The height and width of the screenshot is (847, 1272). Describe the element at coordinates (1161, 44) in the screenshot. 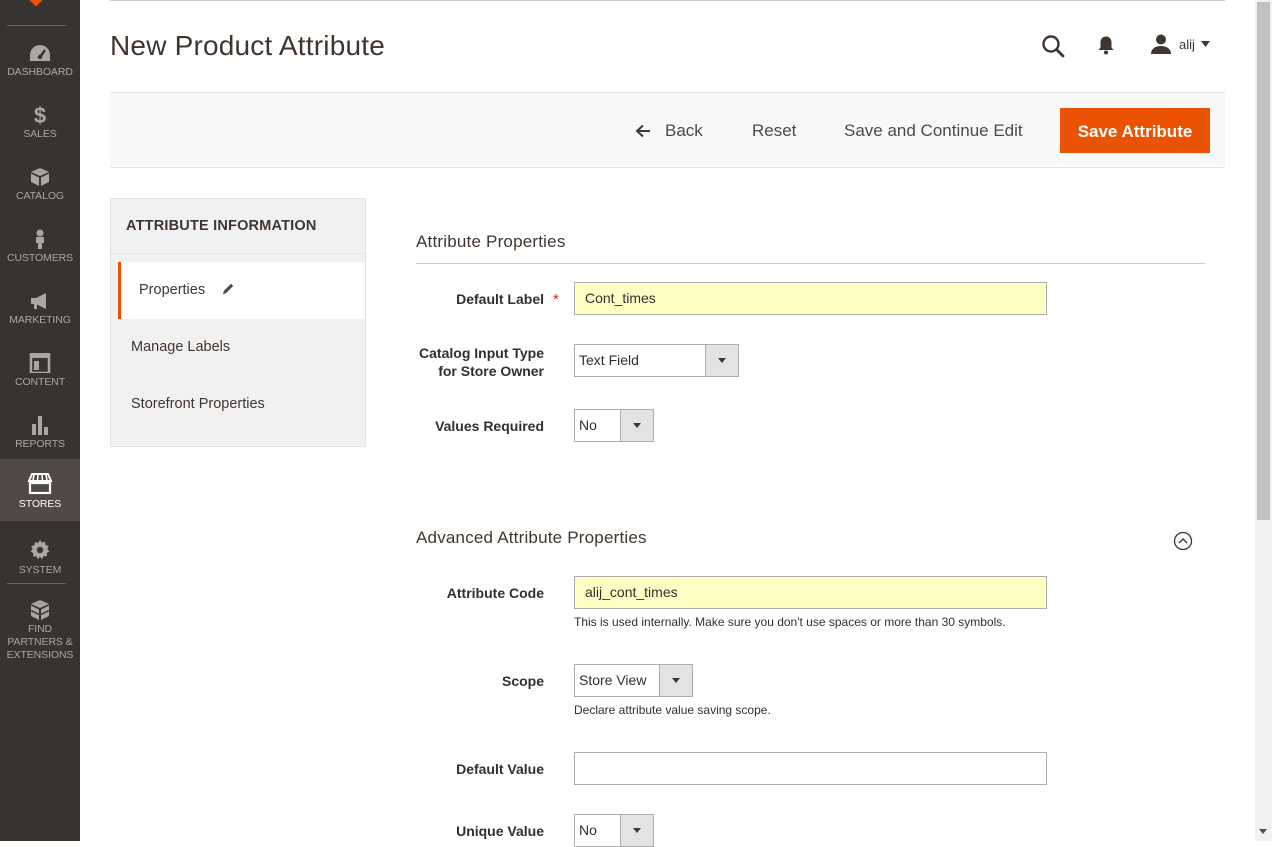

I see `user-icon` at that location.